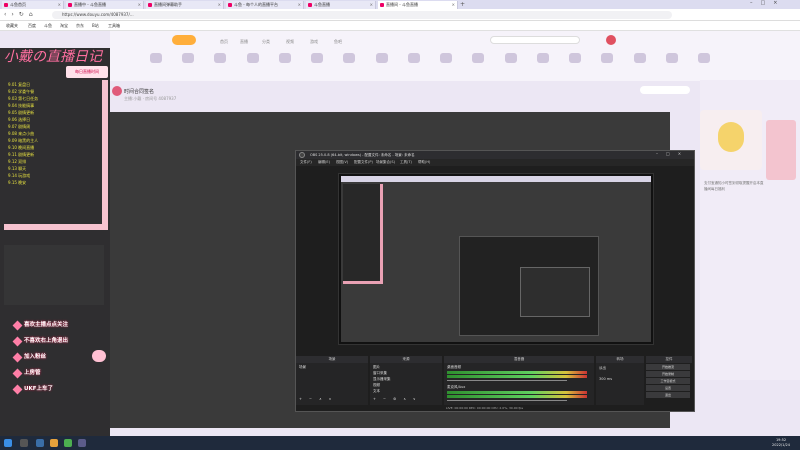 Image resolution: width=800 pixels, height=450 pixels. What do you see at coordinates (396, 399) in the screenshot?
I see `source-toolbar: + − ⚙ ∧ ∨` at bounding box center [396, 399].